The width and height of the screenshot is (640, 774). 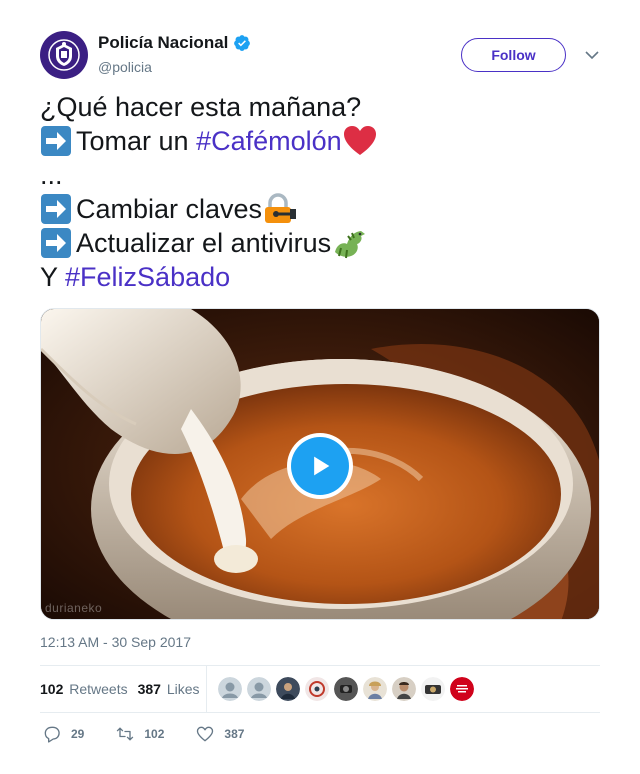 I want to click on tweet-actions: 29 102 387, so click(x=142, y=734).